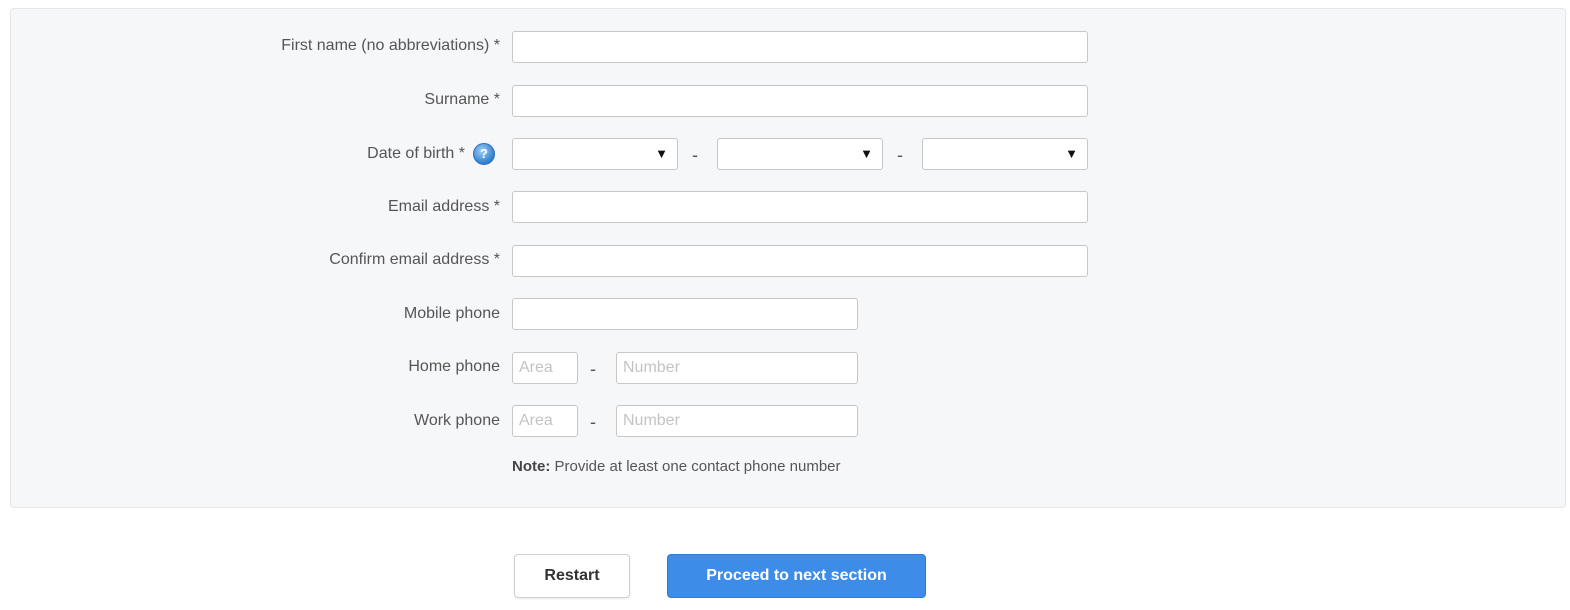 The width and height of the screenshot is (1570, 610). I want to click on dob-year-select: ▼, so click(1005, 154).